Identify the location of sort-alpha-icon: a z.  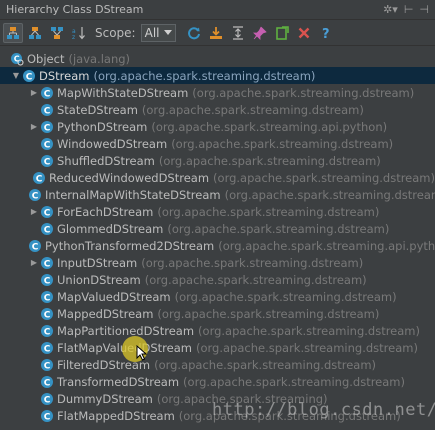
(78, 33).